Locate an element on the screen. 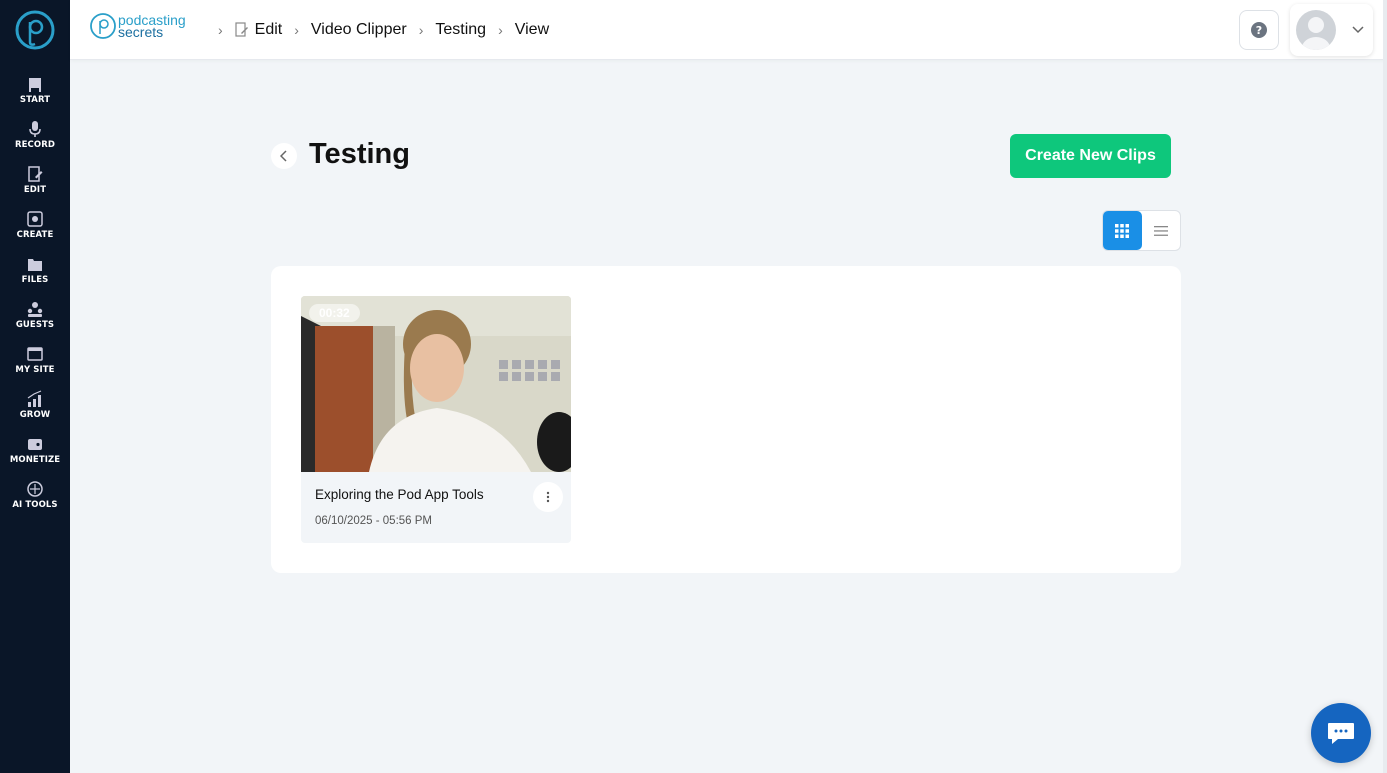  clip-title: Exploring the Pod App Tools is located at coordinates (399, 494).